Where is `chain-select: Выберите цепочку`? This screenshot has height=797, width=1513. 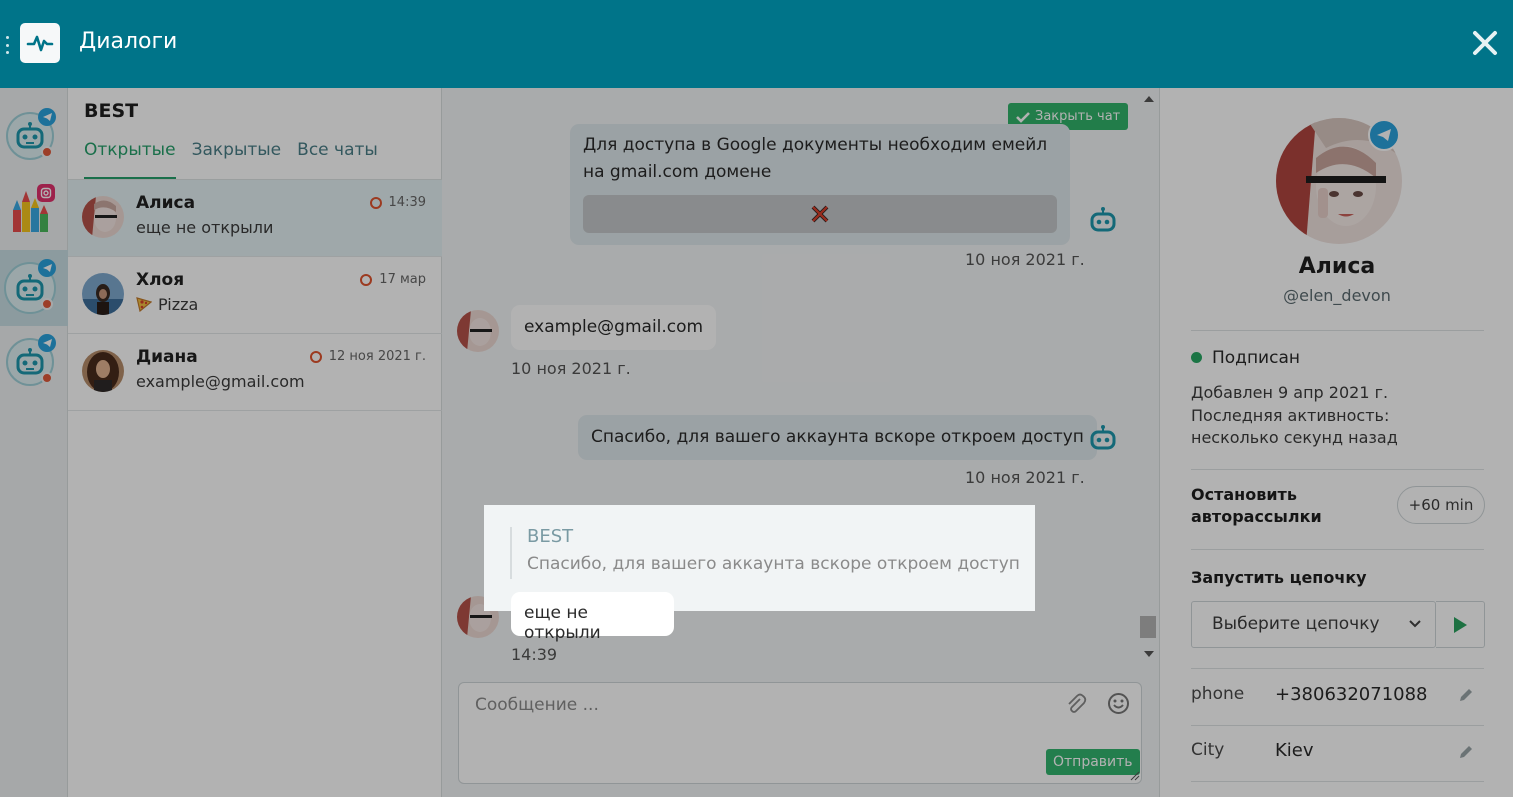
chain-select: Выберите цепочку is located at coordinates (1313, 624).